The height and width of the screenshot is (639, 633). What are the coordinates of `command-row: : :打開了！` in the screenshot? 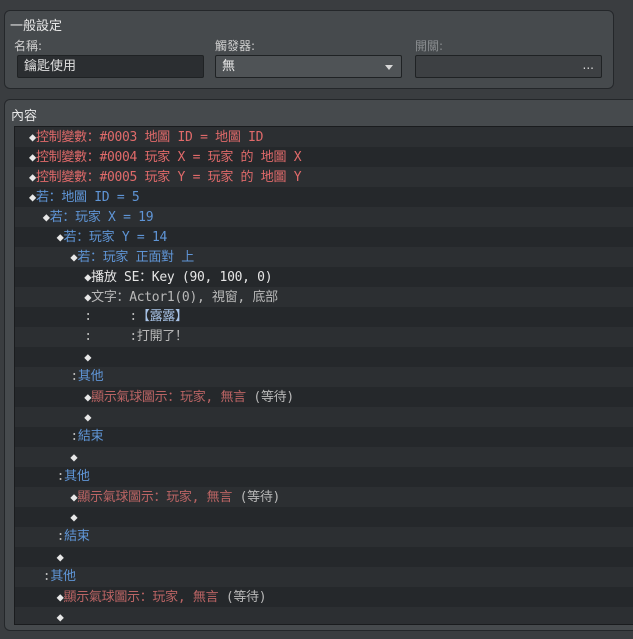 It's located at (324, 337).